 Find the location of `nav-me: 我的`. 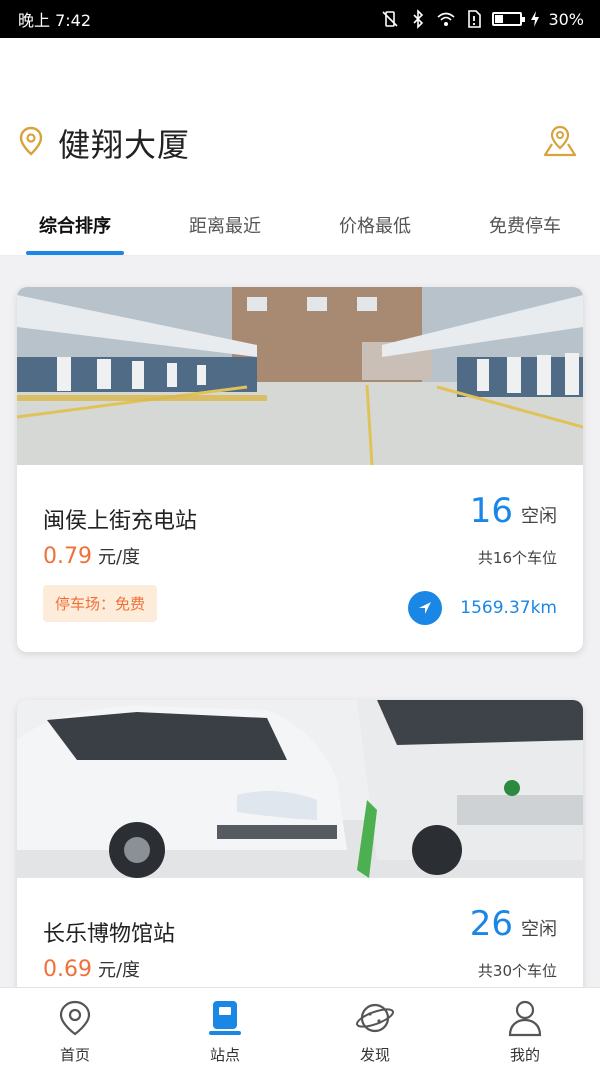

nav-me: 我的 is located at coordinates (525, 1027).